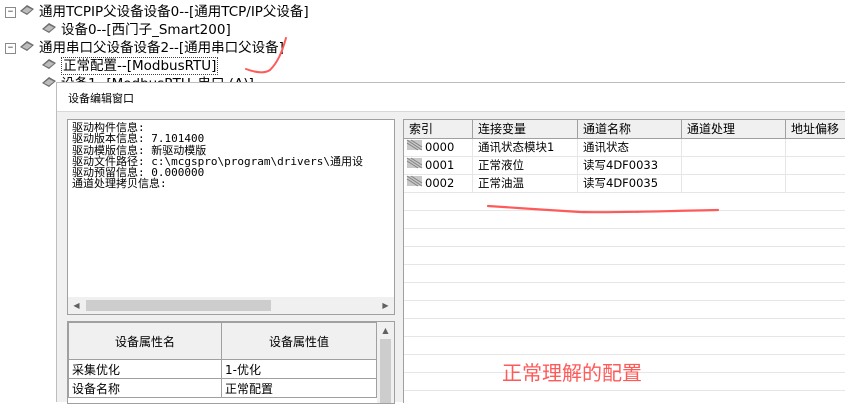 The width and height of the screenshot is (845, 404). I want to click on property-name: 采集优化, so click(145, 369).